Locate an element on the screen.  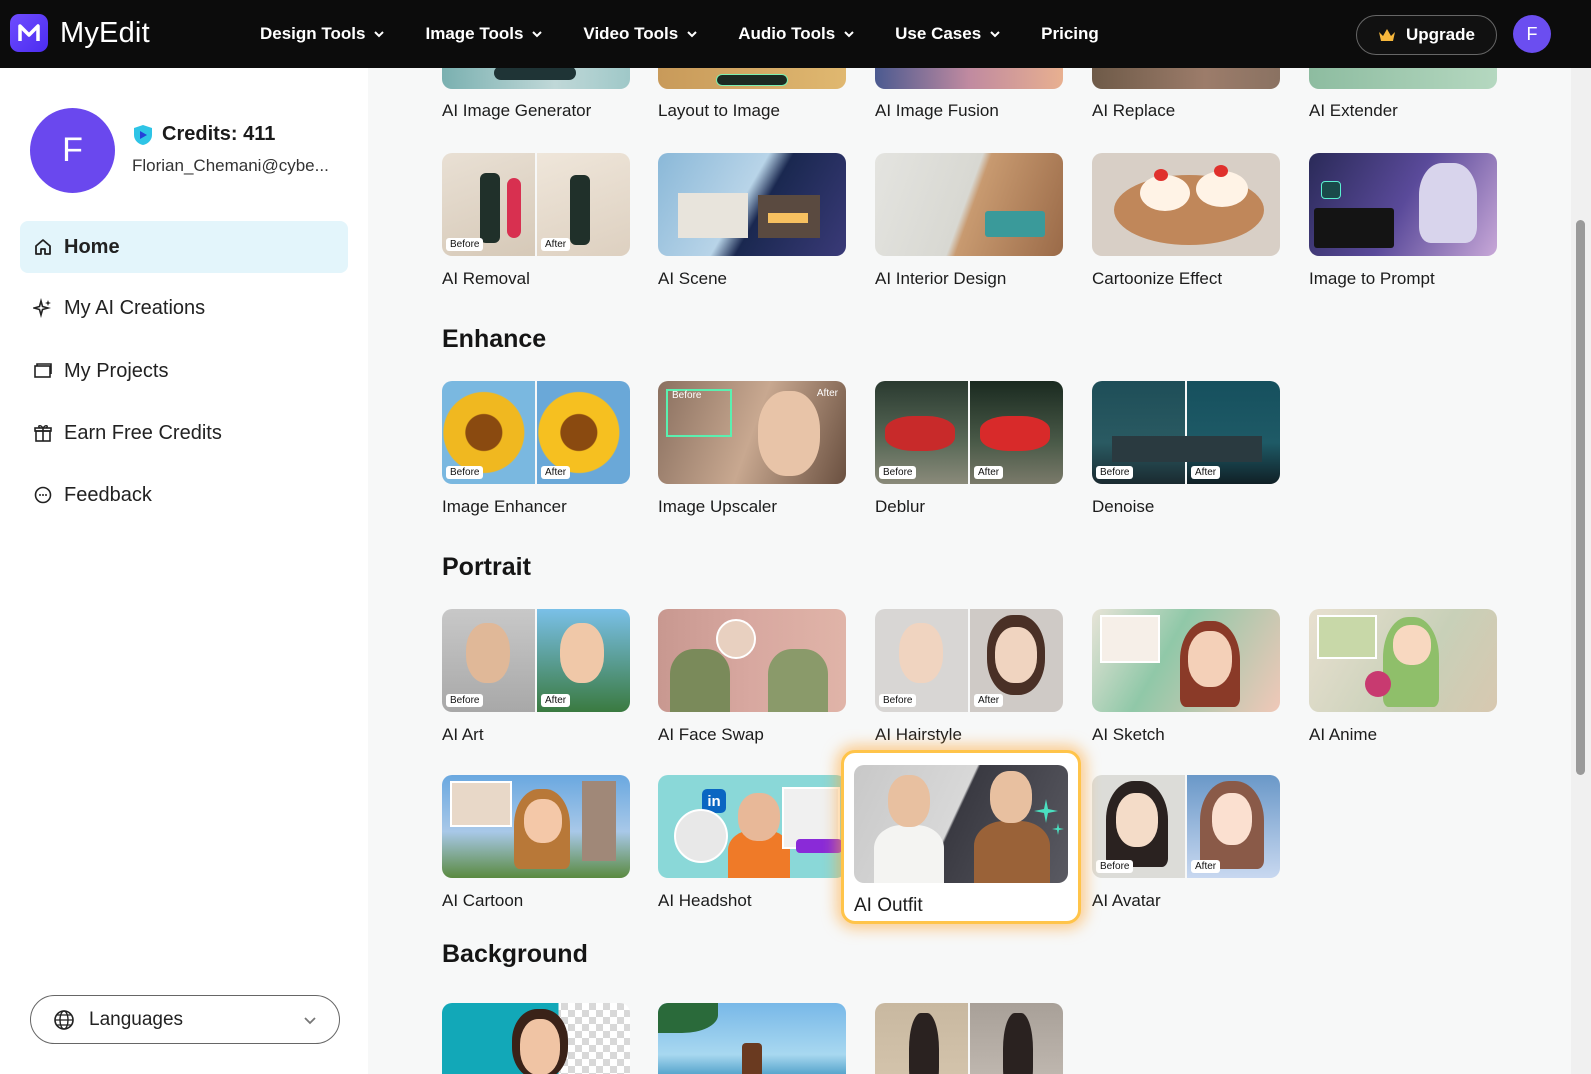
shield-icon is located at coordinates (143, 134).